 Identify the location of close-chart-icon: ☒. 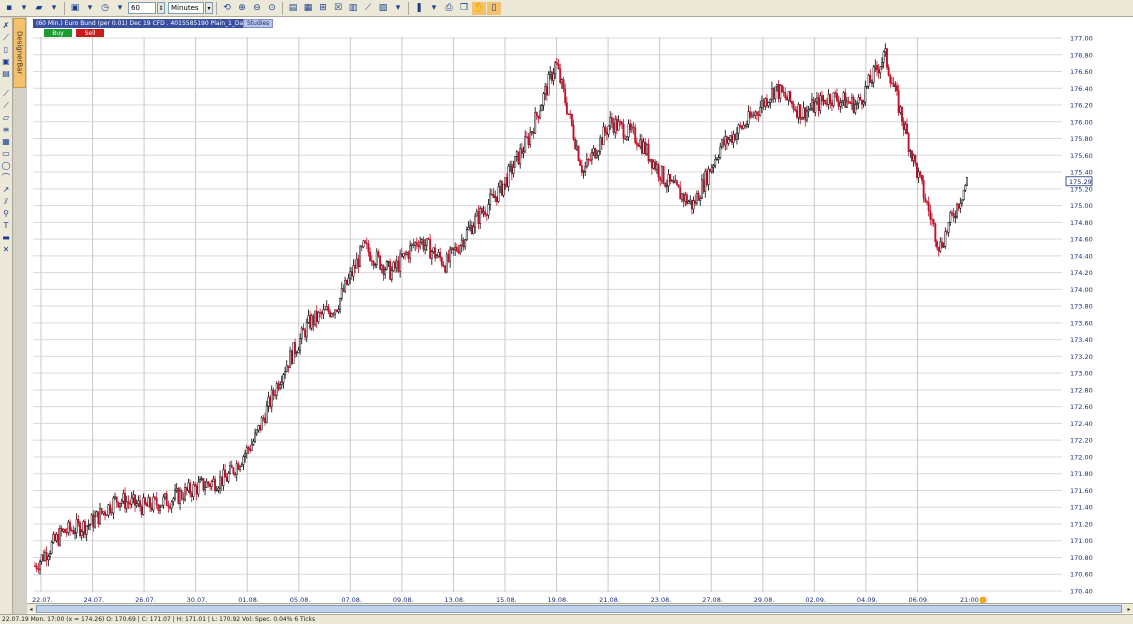
(338, 8).